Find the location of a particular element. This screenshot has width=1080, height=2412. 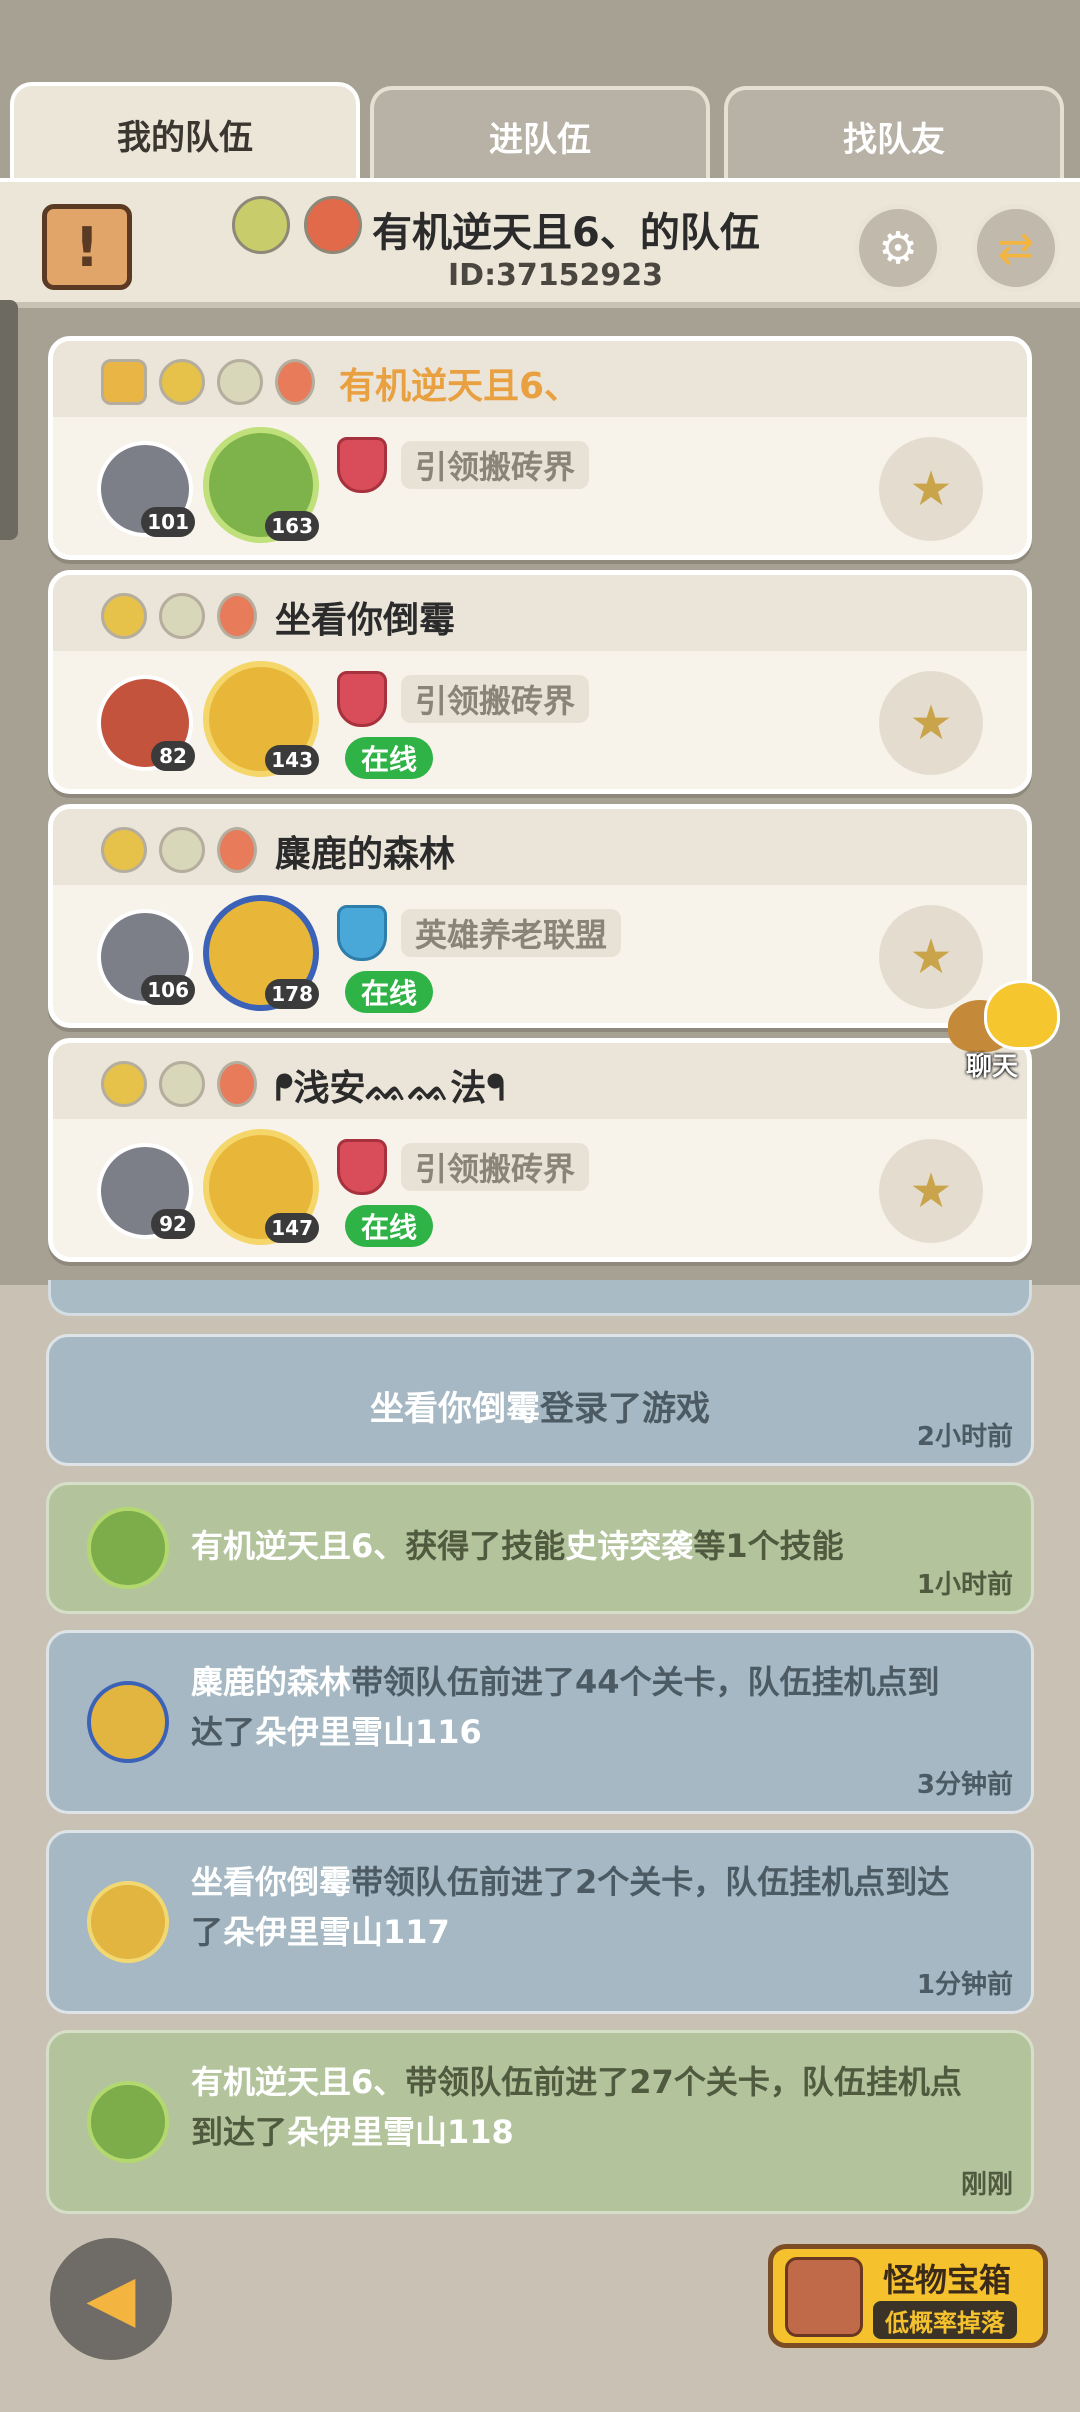

team-header: ! 有机逆天且6、的队伍 ID:37152923 ⚙ ⇄ is located at coordinates (540, 243).